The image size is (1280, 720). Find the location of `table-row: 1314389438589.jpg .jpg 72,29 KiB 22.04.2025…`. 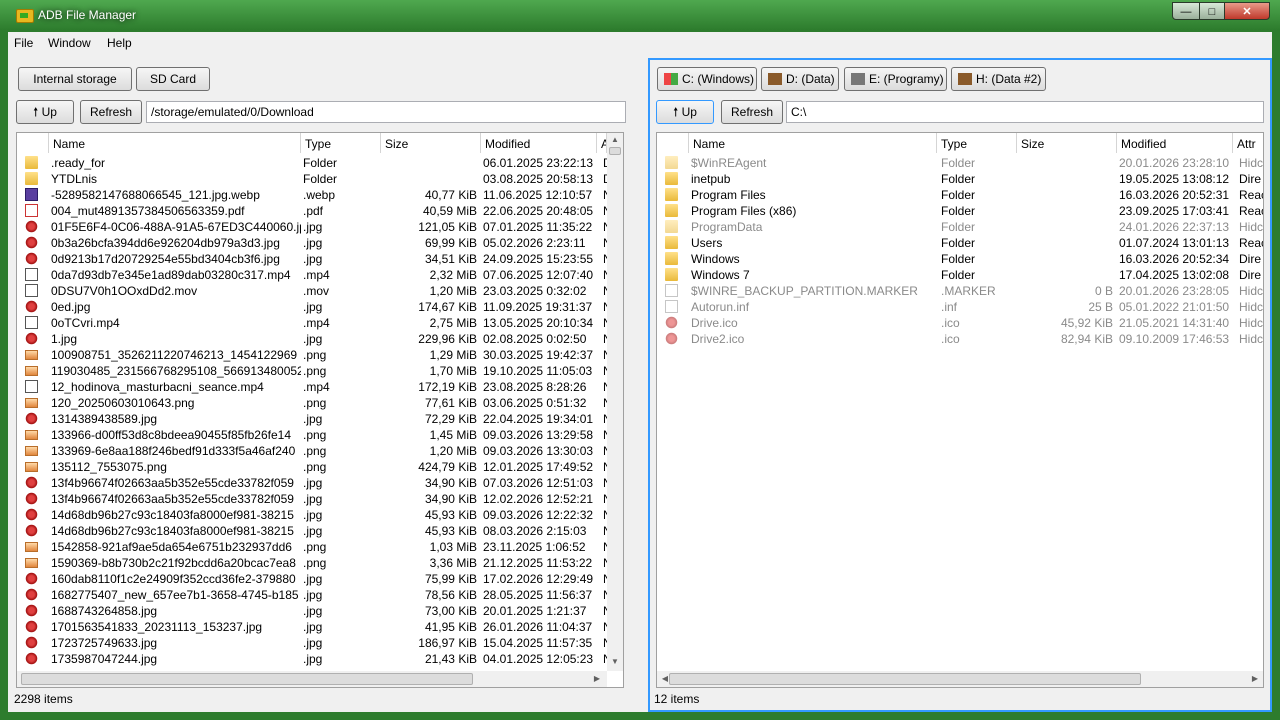

table-row: 1314389438589.jpg .jpg 72,29 KiB 22.04.2025… is located at coordinates (320, 419).